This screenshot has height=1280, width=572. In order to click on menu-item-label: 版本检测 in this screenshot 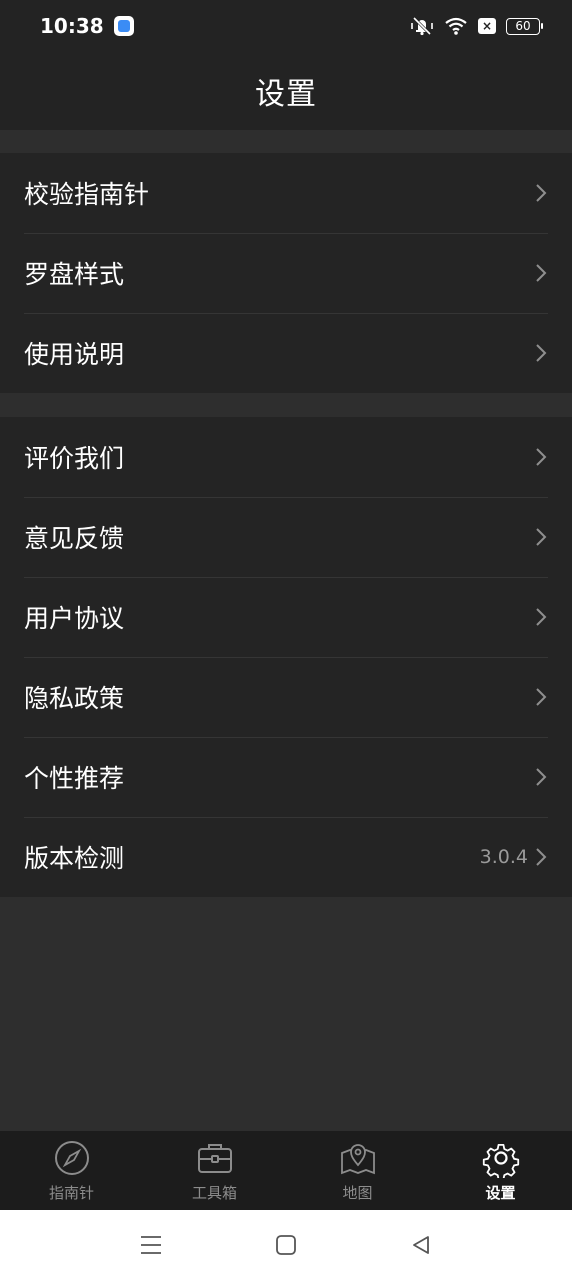, I will do `click(74, 858)`.